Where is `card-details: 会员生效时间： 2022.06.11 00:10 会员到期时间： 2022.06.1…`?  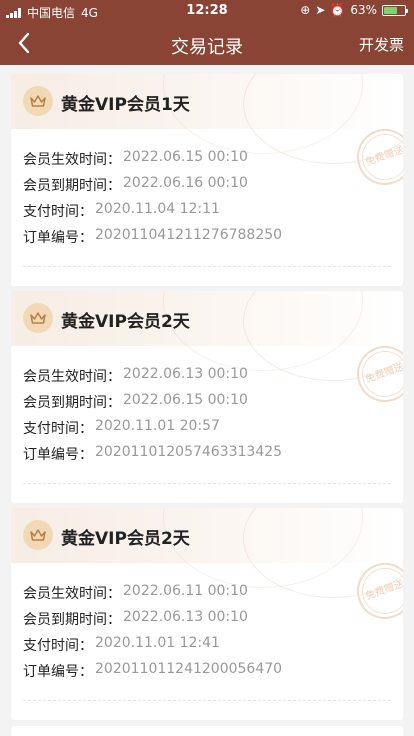
card-details: 会员生效时间： 2022.06.11 00:10 会员到期时间： 2022.06.1… is located at coordinates (207, 635).